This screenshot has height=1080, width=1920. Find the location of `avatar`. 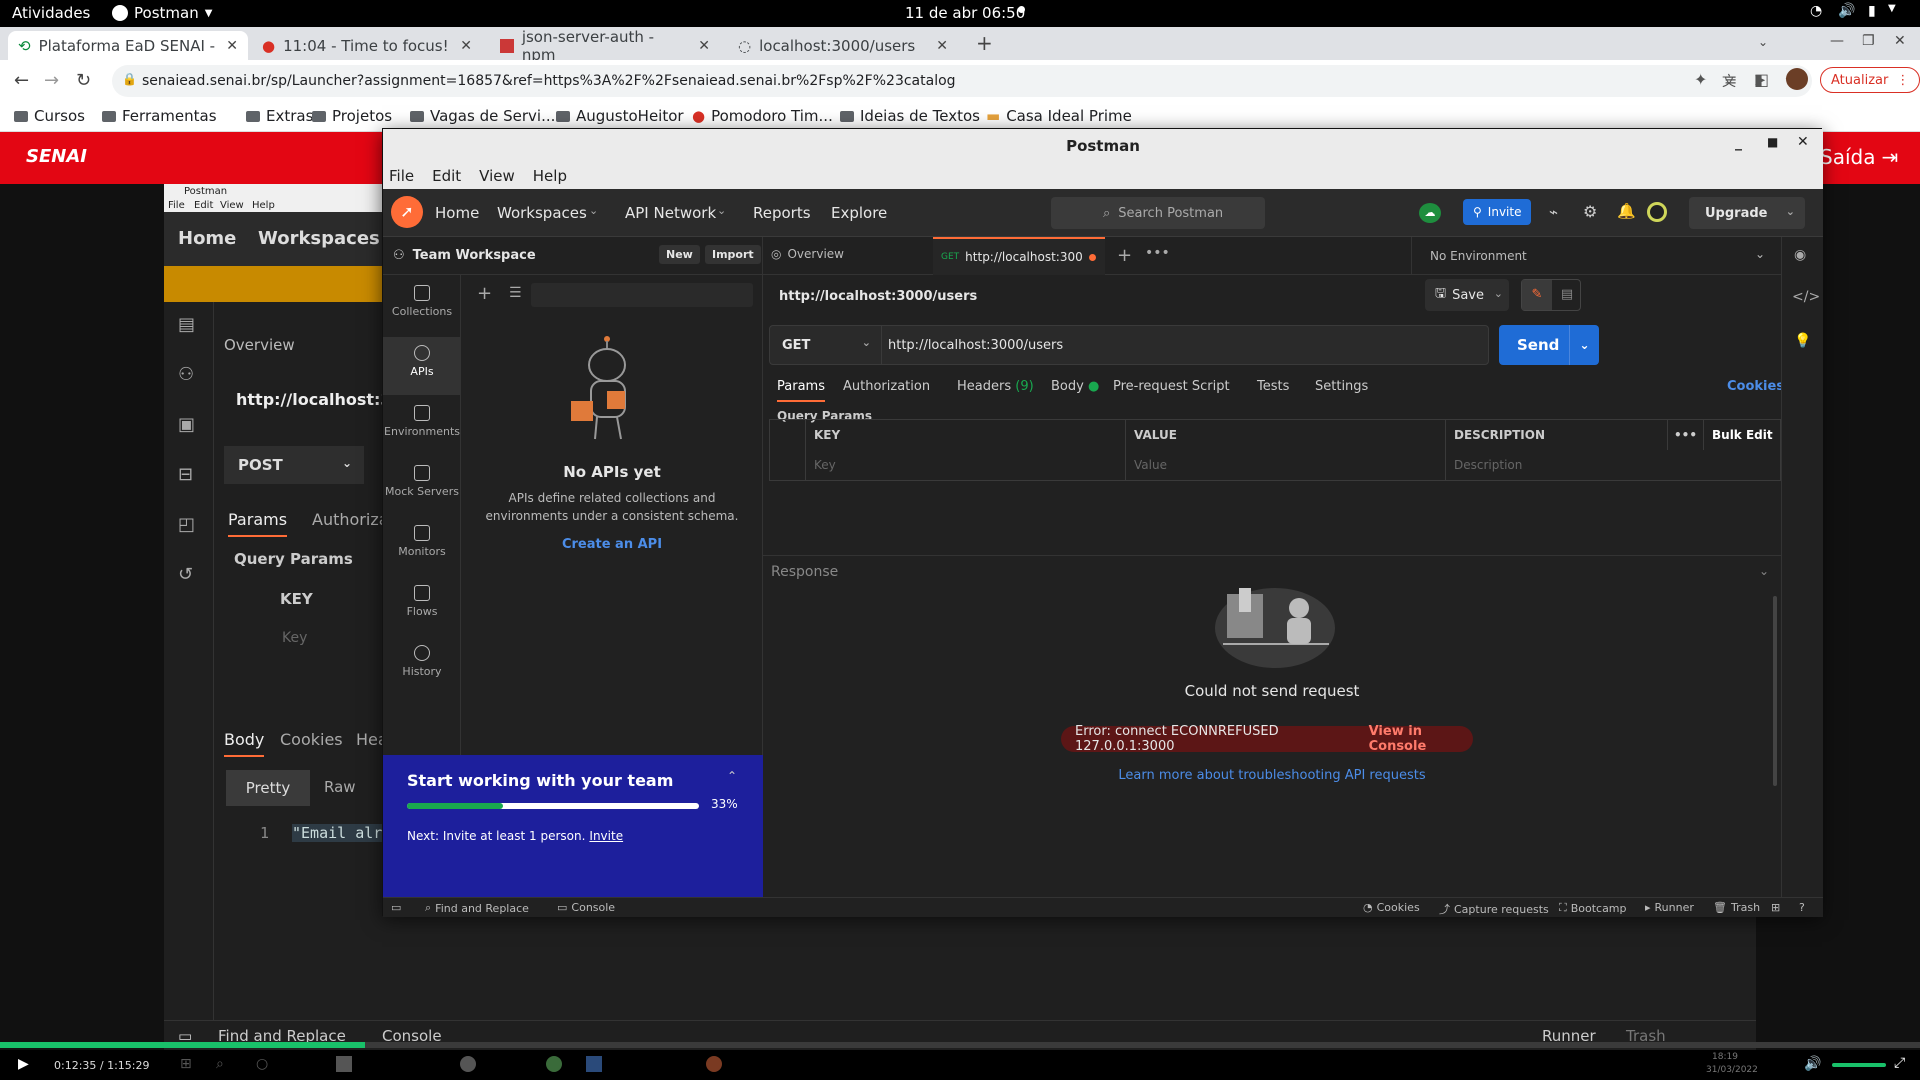

avatar is located at coordinates (1657, 212).